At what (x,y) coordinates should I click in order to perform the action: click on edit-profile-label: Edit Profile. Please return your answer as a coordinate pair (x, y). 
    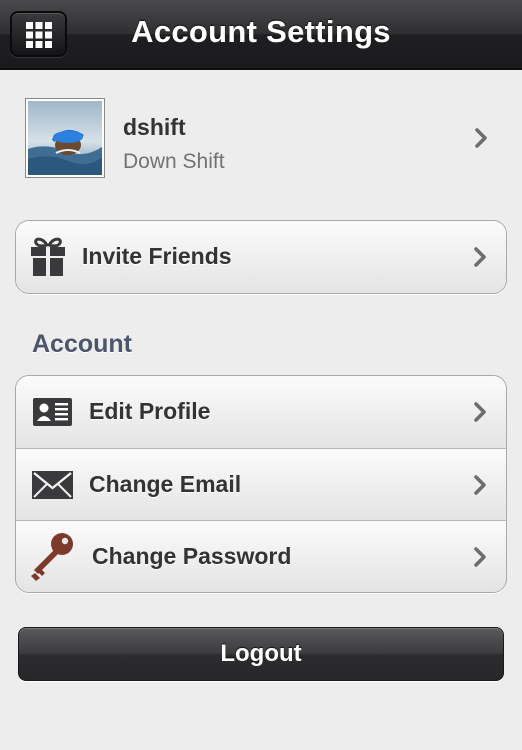
    Looking at the image, I should click on (150, 411).